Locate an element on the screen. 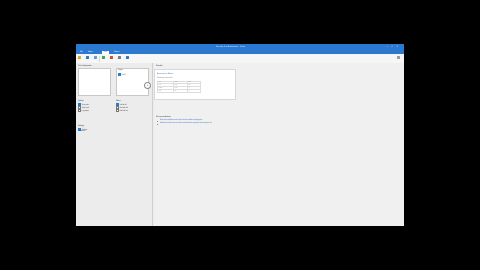 The image size is (480, 270). filters-header: Filters is located at coordinates (118, 101).